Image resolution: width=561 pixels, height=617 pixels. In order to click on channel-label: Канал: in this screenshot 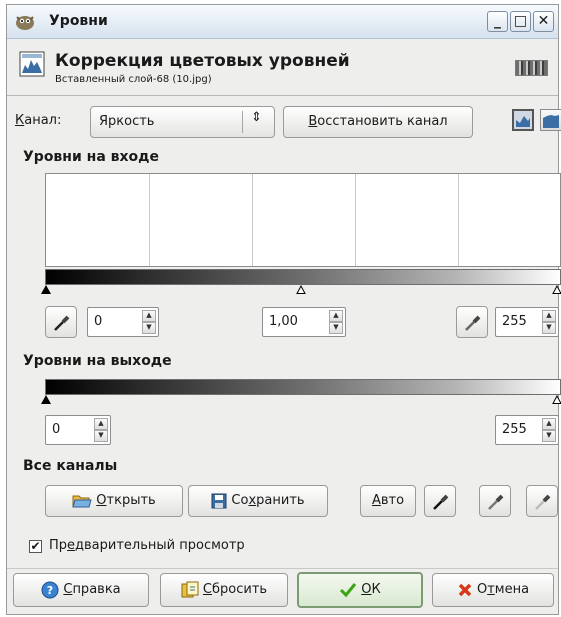, I will do `click(38, 120)`.